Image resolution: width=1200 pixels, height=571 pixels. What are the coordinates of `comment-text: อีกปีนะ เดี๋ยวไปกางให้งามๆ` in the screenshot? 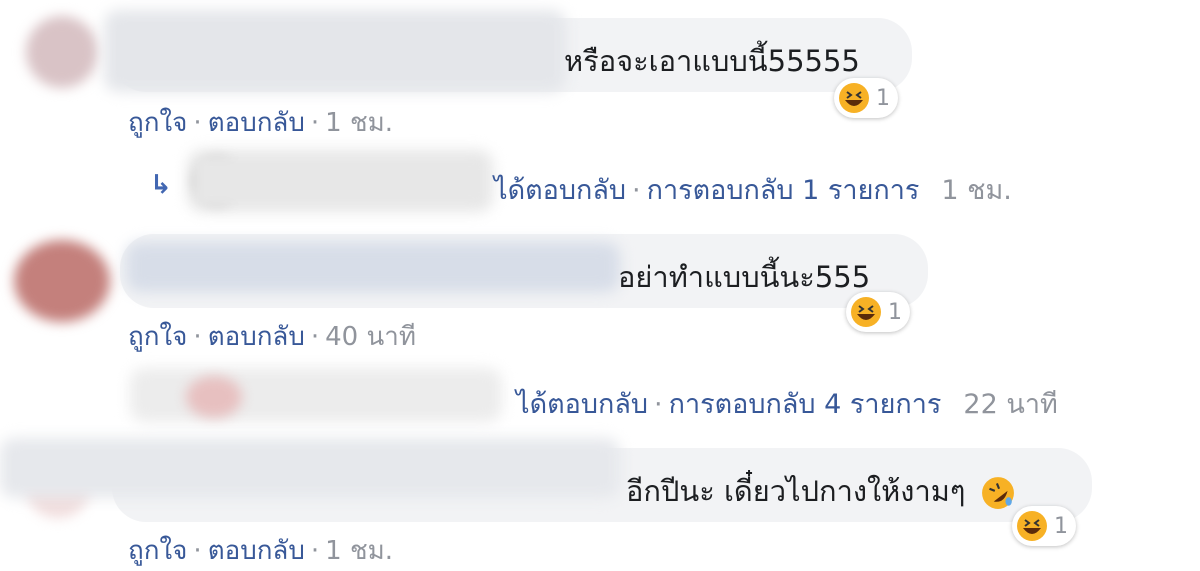 It's located at (820, 491).